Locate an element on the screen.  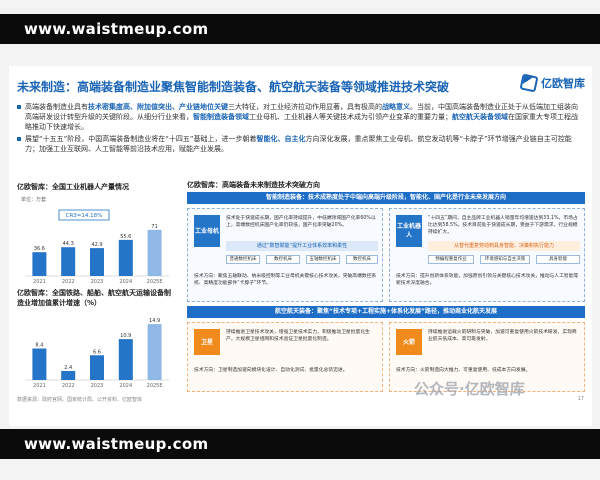
chart2-title: 亿欧智库：全国铁路、船舶、航空航天运输设备制造业增加值累计增速（%） is located at coordinates (97, 298).